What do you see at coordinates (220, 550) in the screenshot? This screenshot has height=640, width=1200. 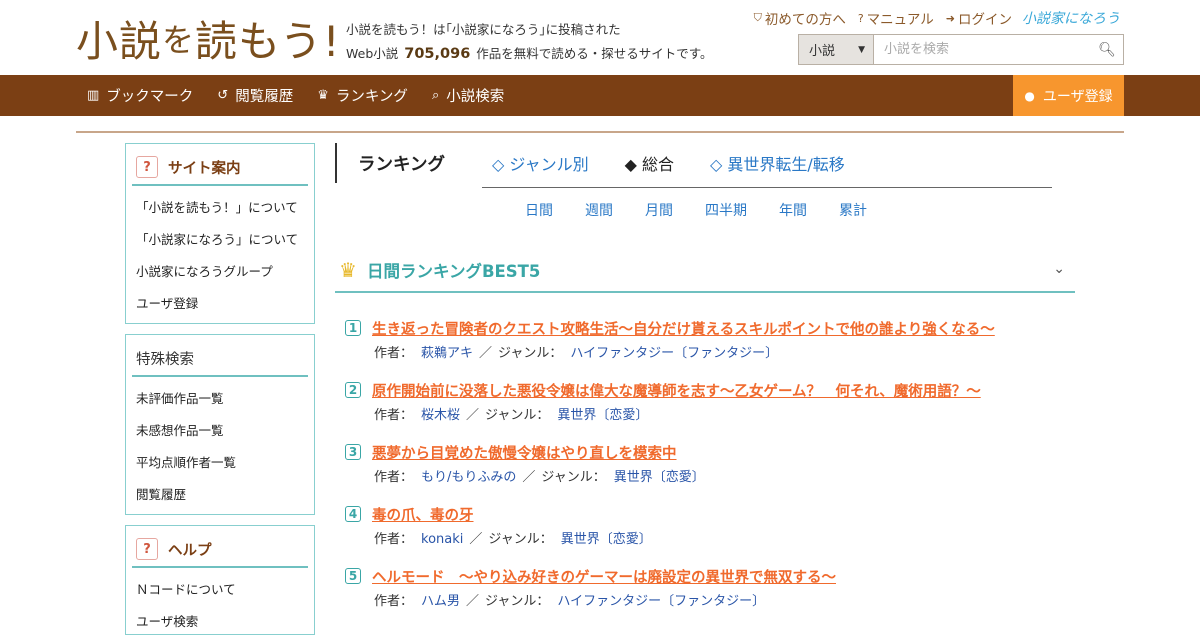 I see `help-header: ? ヘルプ` at bounding box center [220, 550].